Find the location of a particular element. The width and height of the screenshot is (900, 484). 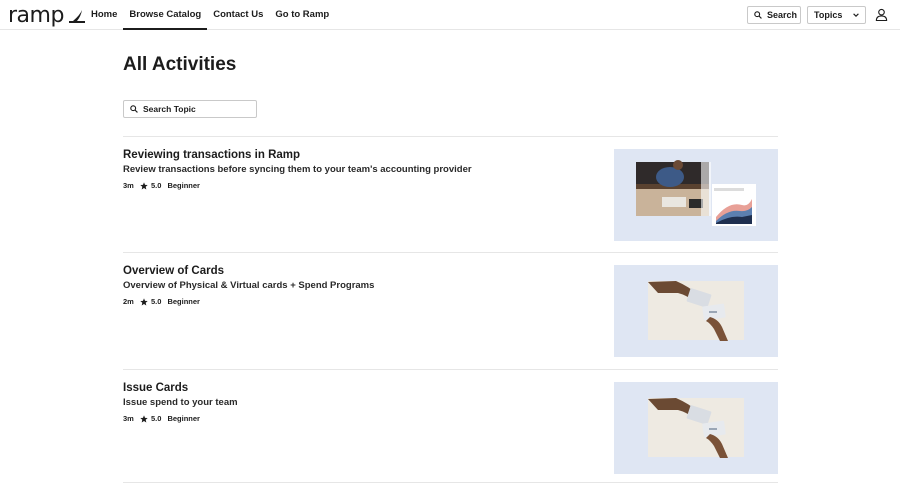

activity-title: Issue Cards is located at coordinates (155, 388).